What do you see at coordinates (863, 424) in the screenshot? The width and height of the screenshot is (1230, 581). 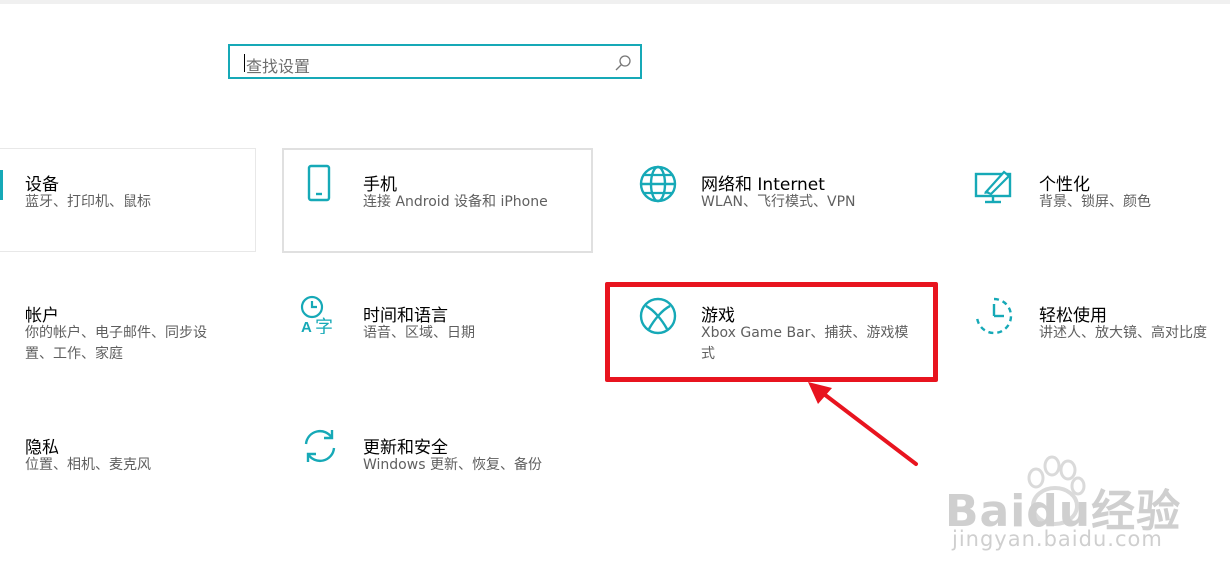 I see `red-arrow-annotation` at bounding box center [863, 424].